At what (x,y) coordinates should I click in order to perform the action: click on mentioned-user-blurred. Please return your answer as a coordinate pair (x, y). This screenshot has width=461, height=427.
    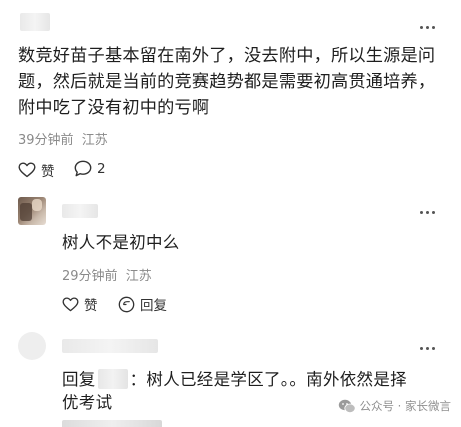
    Looking at the image, I should click on (112, 379).